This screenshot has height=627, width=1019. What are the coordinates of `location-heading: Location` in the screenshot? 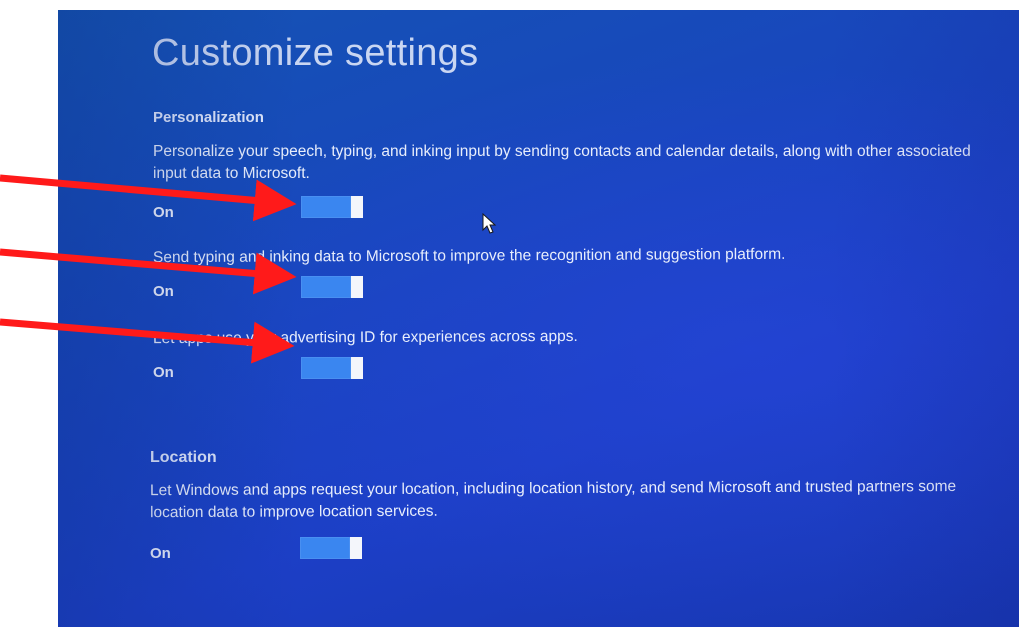 It's located at (183, 457).